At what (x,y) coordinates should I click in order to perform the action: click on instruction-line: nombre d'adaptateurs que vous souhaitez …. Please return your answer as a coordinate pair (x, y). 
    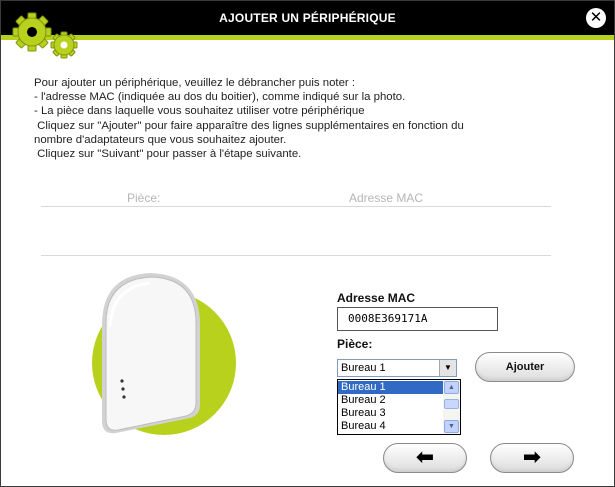
    Looking at the image, I should click on (160, 139).